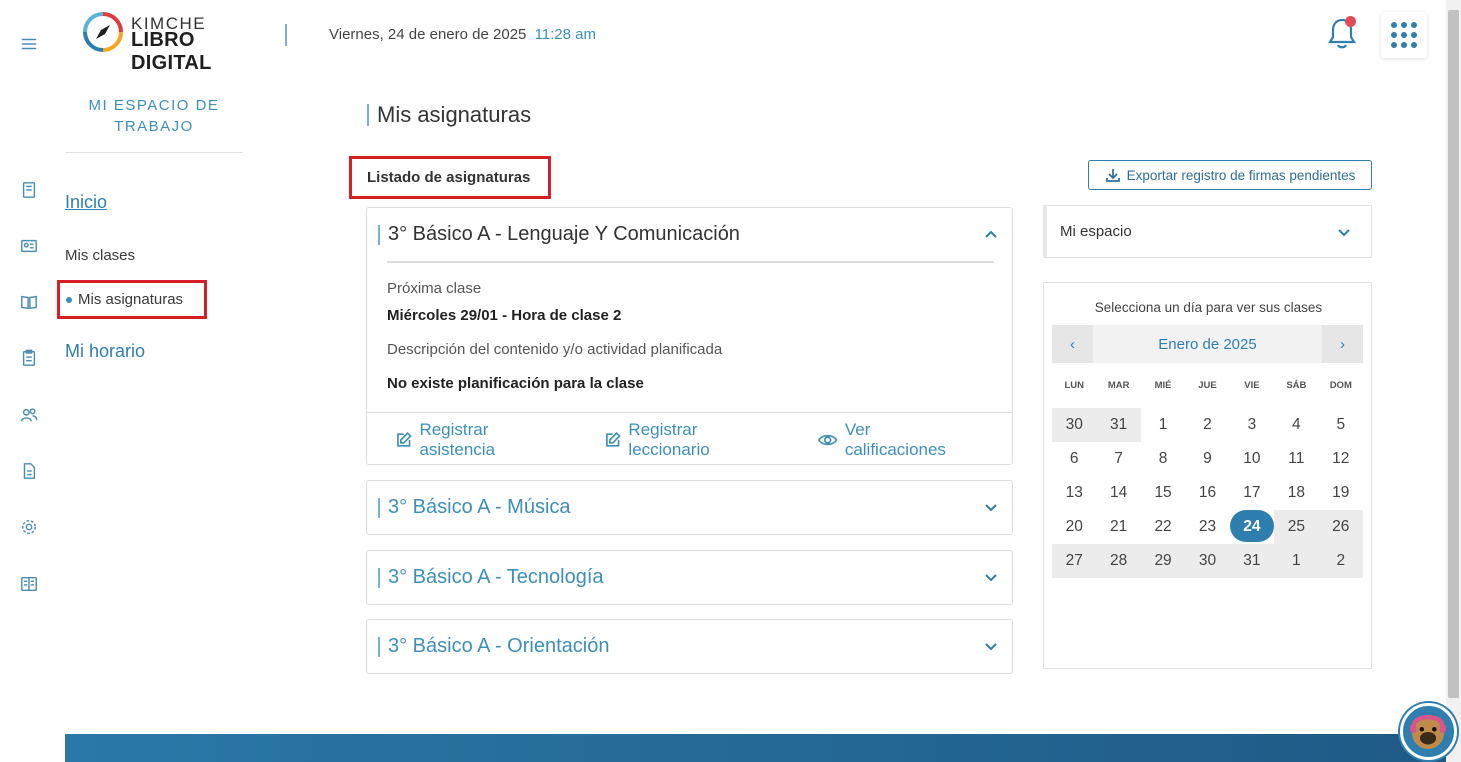 This screenshot has height=762, width=1461. I want to click on desc-value: No existe planificación para la clase, so click(515, 383).